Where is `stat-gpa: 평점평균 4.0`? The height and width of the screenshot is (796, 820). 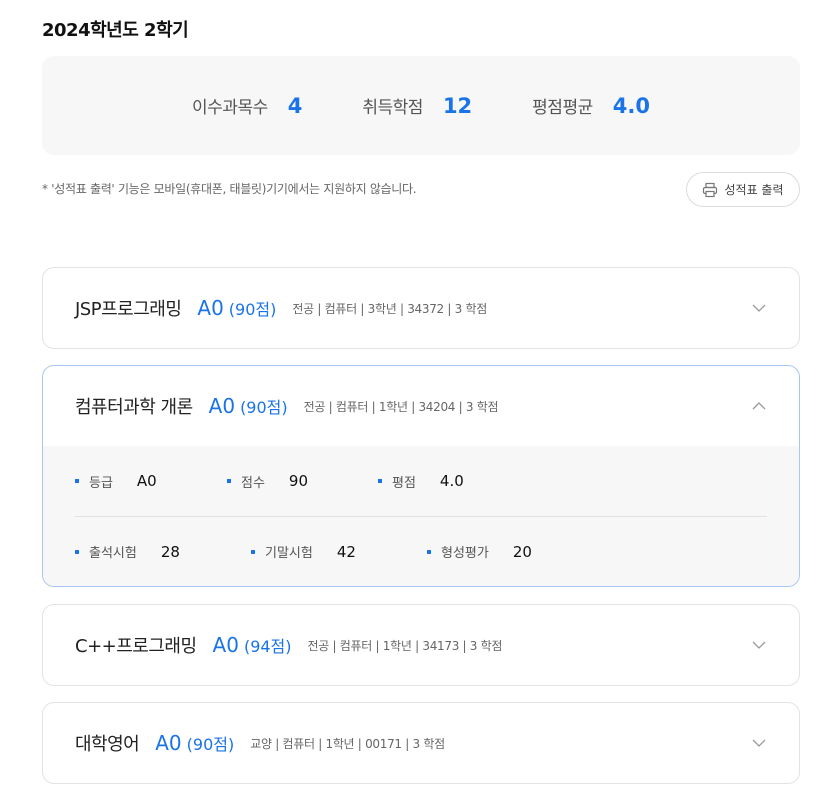
stat-gpa: 평점평균 4.0 is located at coordinates (591, 105).